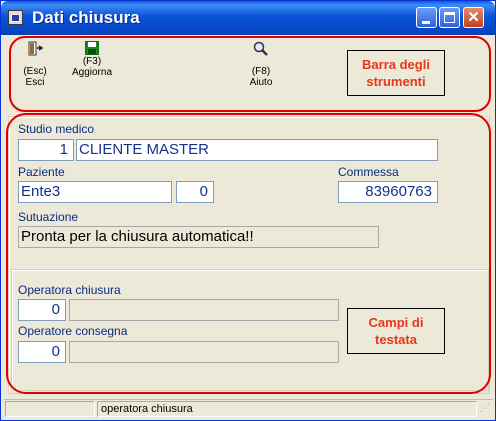 Image resolution: width=496 pixels, height=421 pixels. What do you see at coordinates (86, 17) in the screenshot?
I see `window-title: Dati chiusura` at bounding box center [86, 17].